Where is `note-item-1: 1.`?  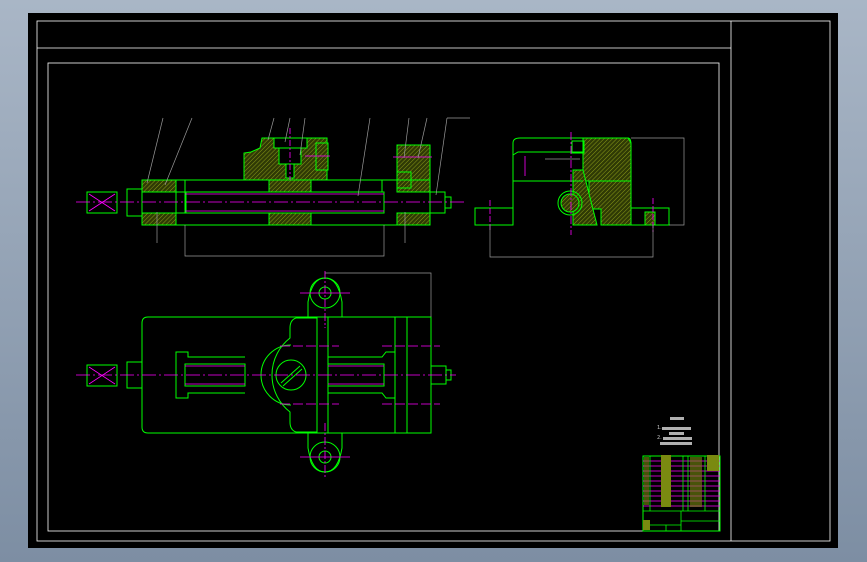 note-item-1: 1. is located at coordinates (659, 428).